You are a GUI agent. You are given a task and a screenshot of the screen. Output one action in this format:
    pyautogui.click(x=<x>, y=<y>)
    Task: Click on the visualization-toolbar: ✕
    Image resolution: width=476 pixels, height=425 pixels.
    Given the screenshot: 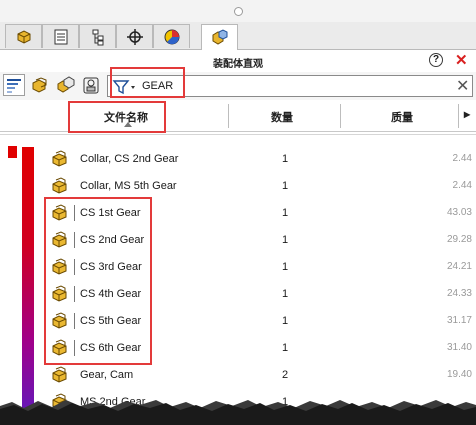 What is the action you would take?
    pyautogui.click(x=238, y=86)
    